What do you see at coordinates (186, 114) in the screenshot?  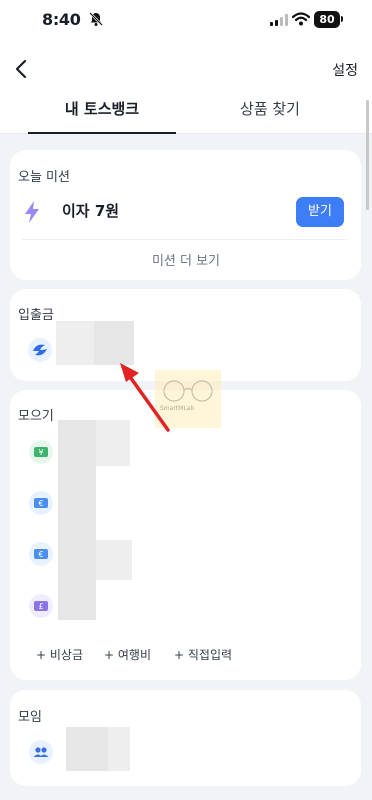 I see `tab-bar: 내 토스뱅크 상품 찾기` at bounding box center [186, 114].